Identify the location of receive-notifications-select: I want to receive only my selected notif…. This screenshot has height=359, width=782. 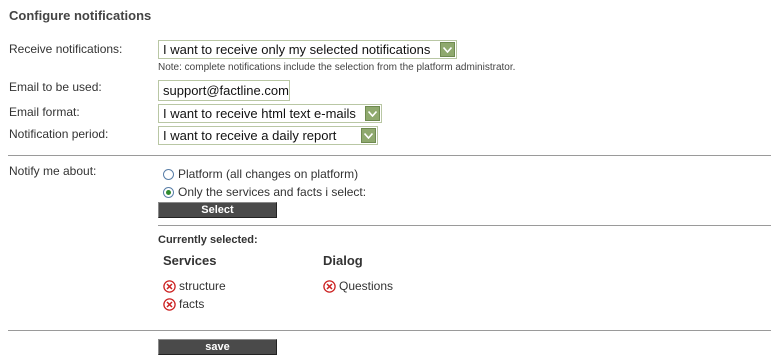
(307, 49).